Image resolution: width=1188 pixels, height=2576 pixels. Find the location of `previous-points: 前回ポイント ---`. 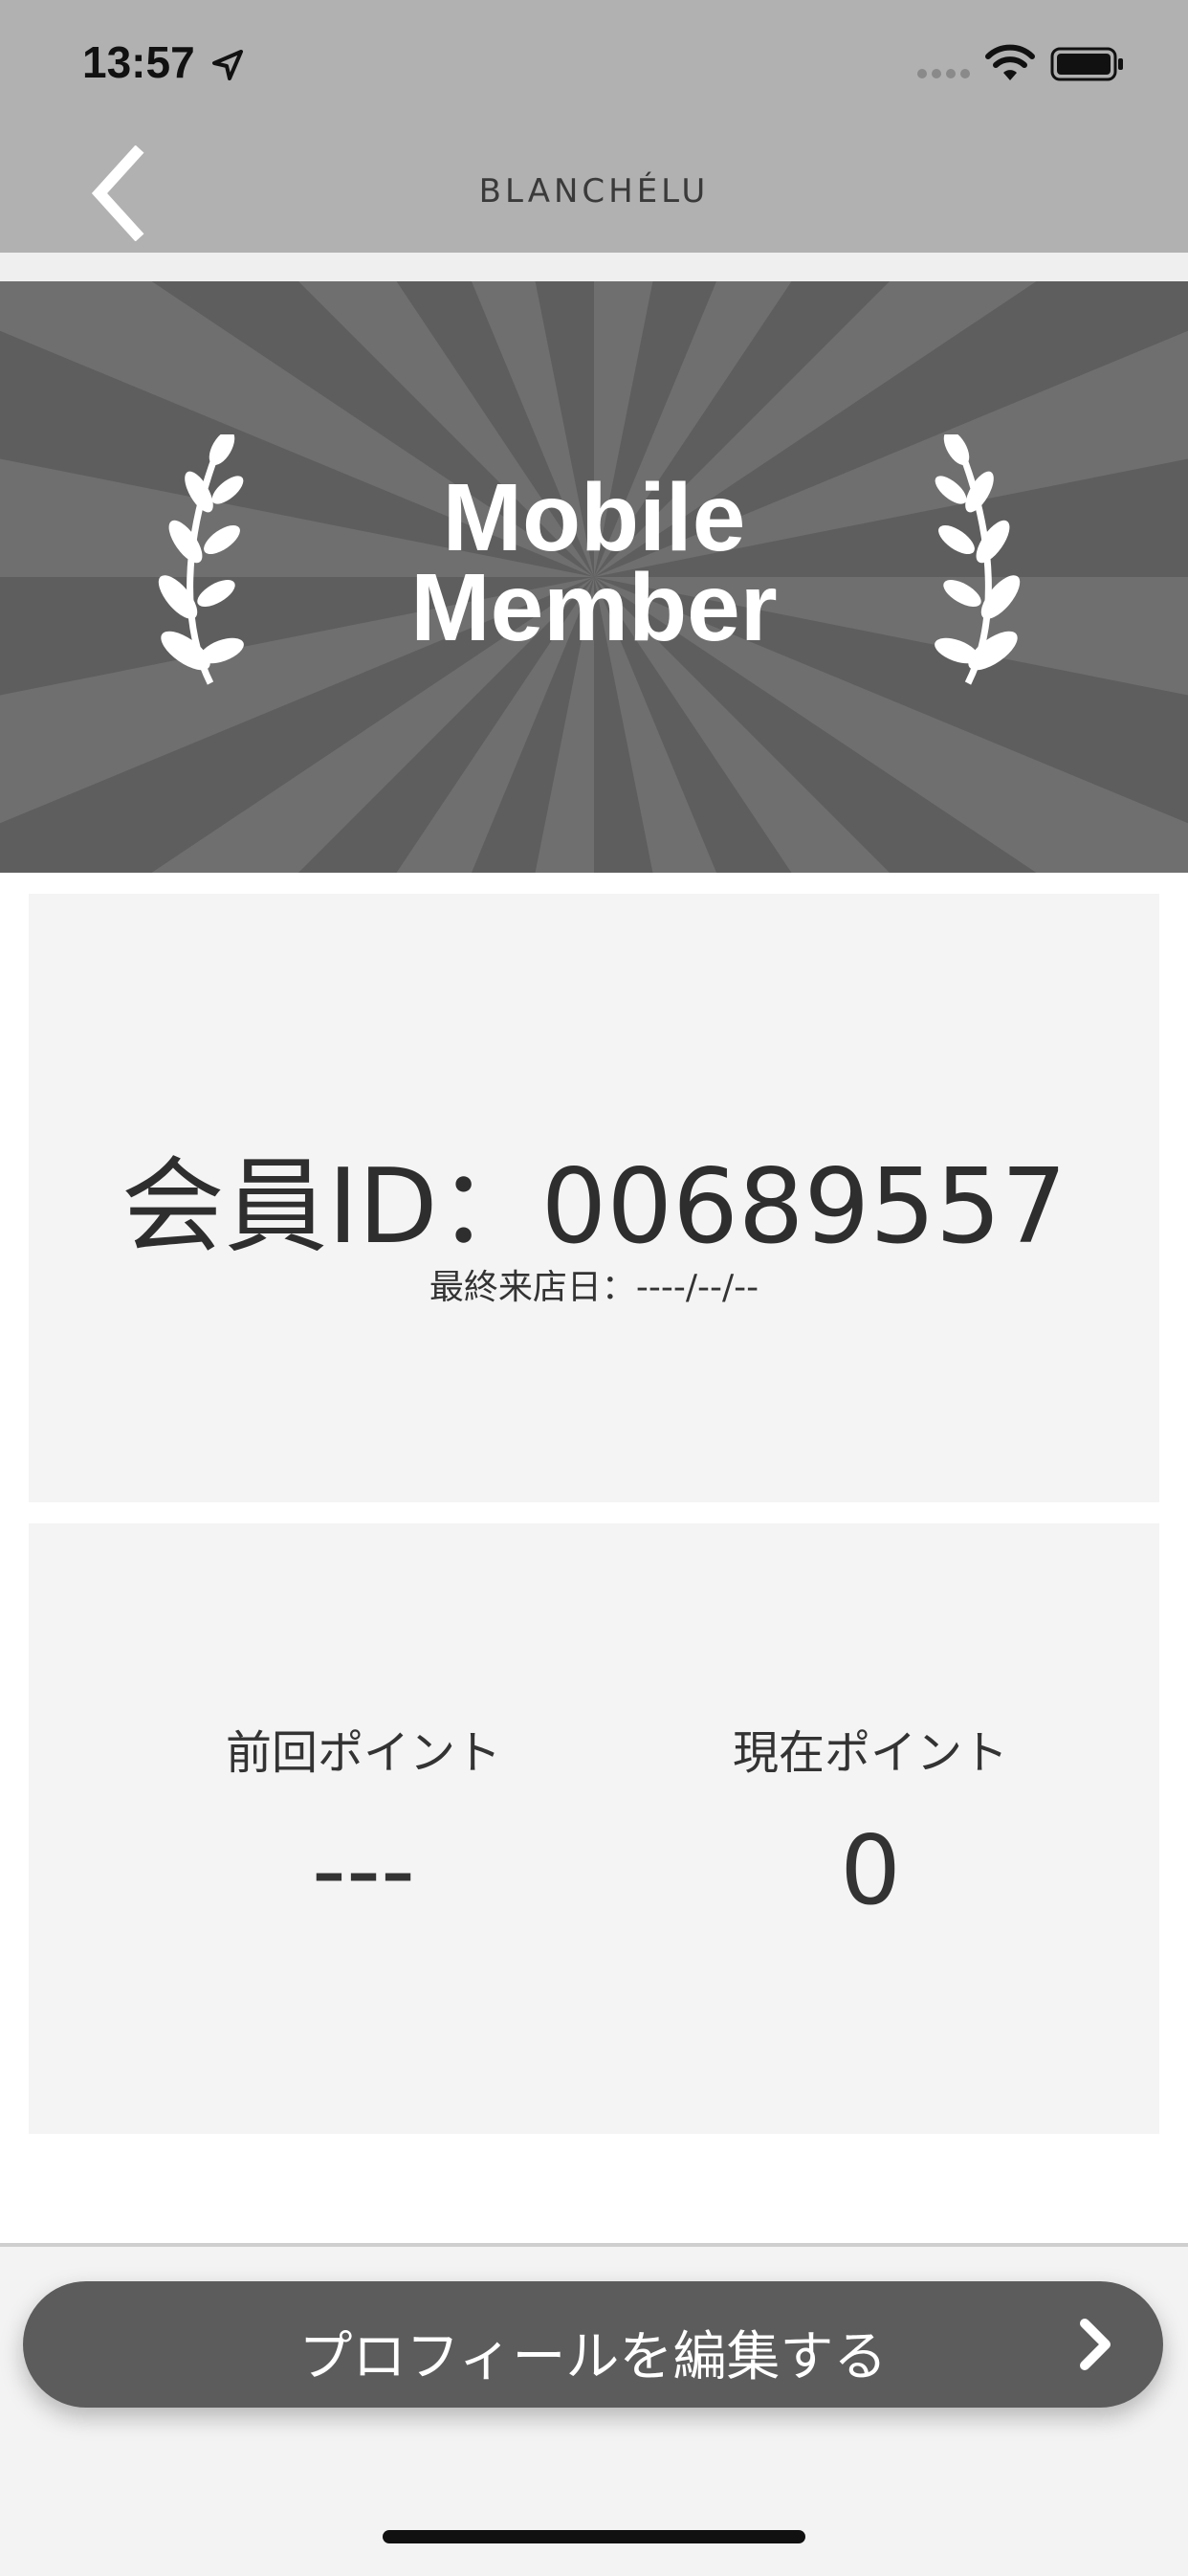

previous-points: 前回ポイント --- is located at coordinates (363, 1820).